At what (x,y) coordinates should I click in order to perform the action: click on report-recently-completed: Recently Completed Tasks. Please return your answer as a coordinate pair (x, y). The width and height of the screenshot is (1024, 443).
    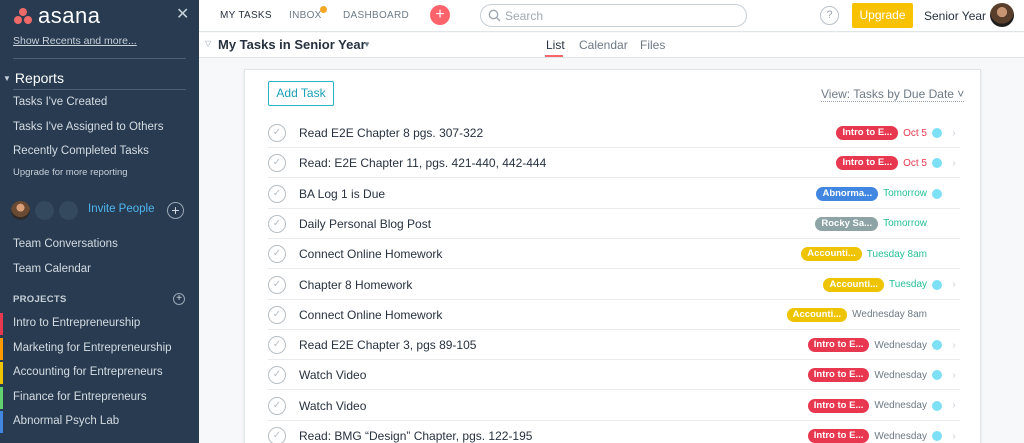
    Looking at the image, I should click on (81, 151).